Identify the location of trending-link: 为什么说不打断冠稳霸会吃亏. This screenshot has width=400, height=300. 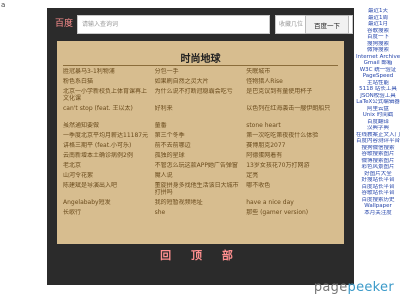
(201, 95).